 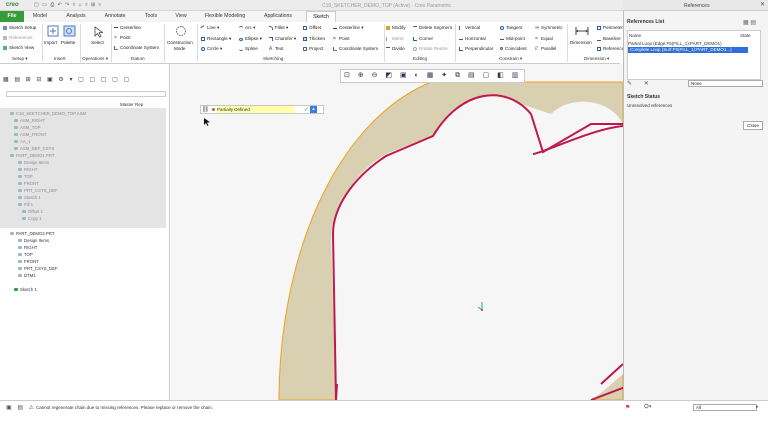 What do you see at coordinates (321, 16) in the screenshot?
I see `tab-sketch: Sketch` at bounding box center [321, 16].